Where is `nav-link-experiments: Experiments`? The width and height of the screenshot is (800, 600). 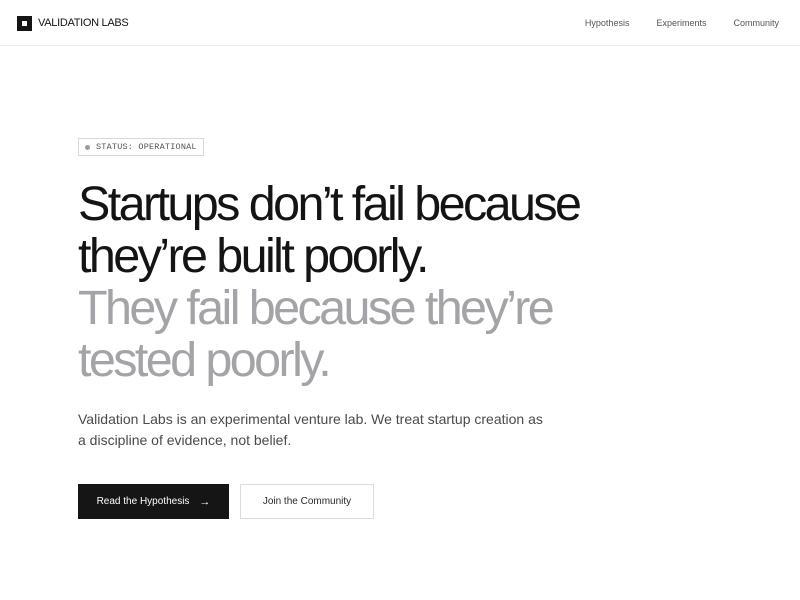
nav-link-experiments: Experiments is located at coordinates (681, 23).